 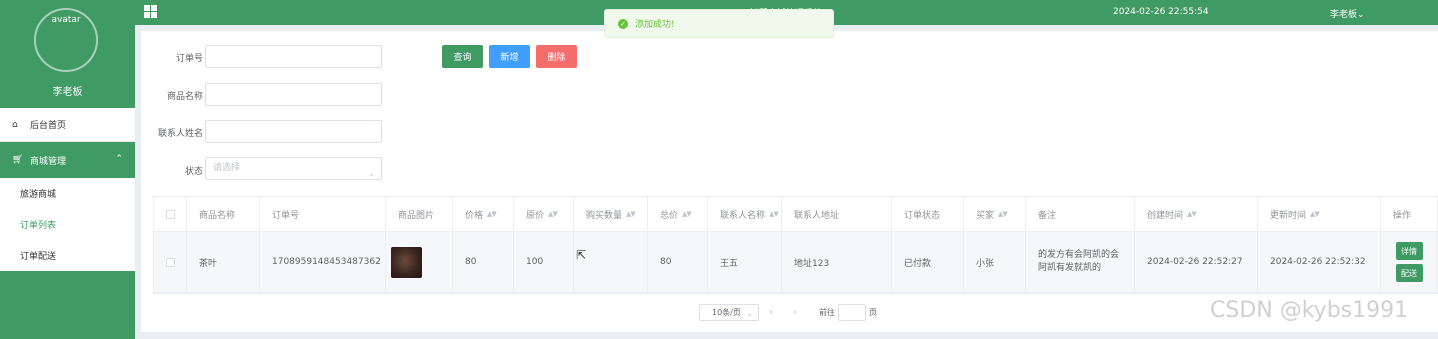 I want to click on sidebar-item-order-delivery: 订单配送, so click(x=67, y=255).